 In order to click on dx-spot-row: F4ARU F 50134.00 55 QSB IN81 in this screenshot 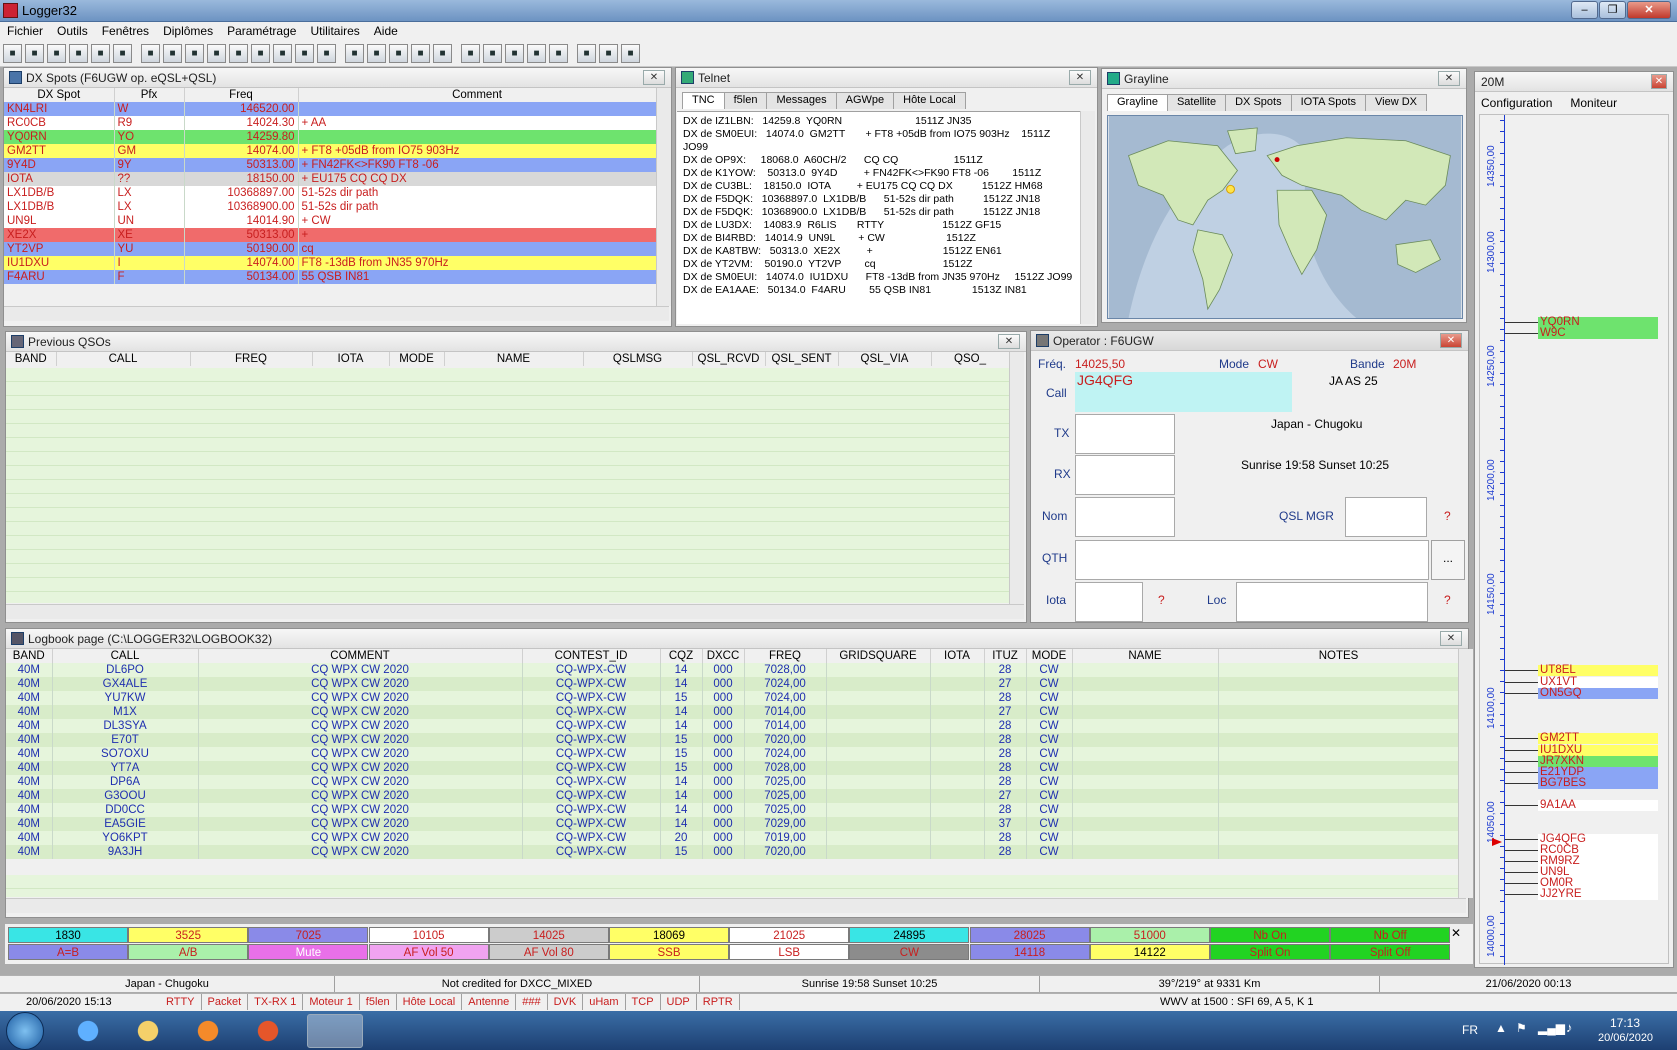, I will do `click(330, 277)`.